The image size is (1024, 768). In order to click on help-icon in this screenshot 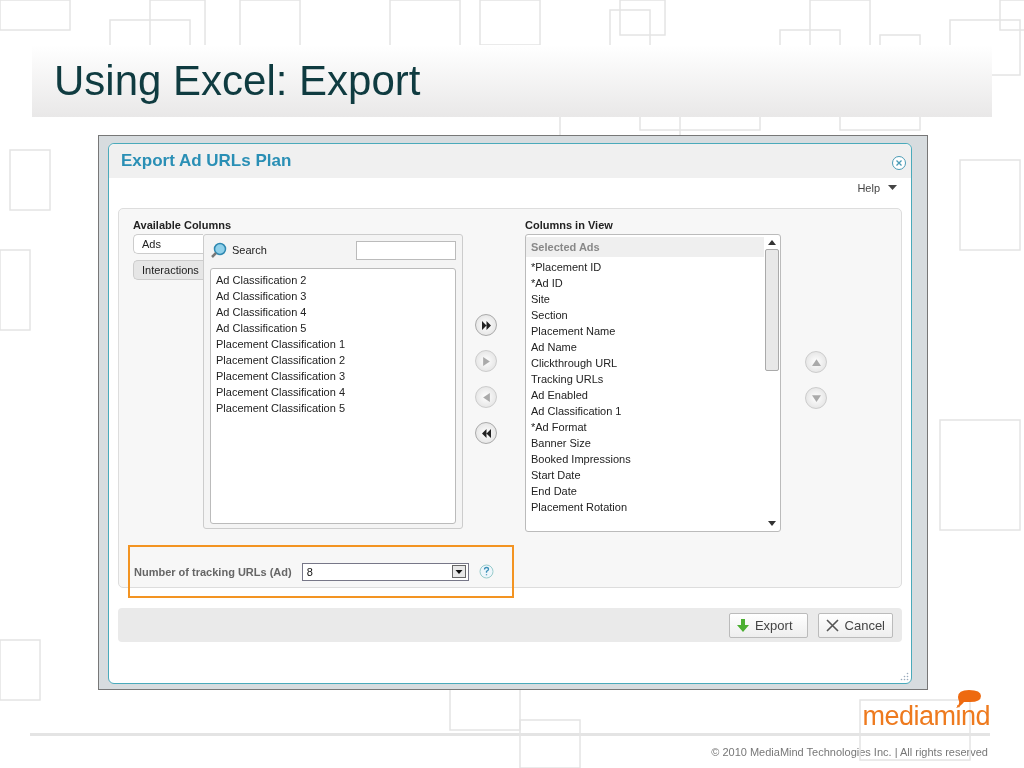, I will do `click(486, 571)`.